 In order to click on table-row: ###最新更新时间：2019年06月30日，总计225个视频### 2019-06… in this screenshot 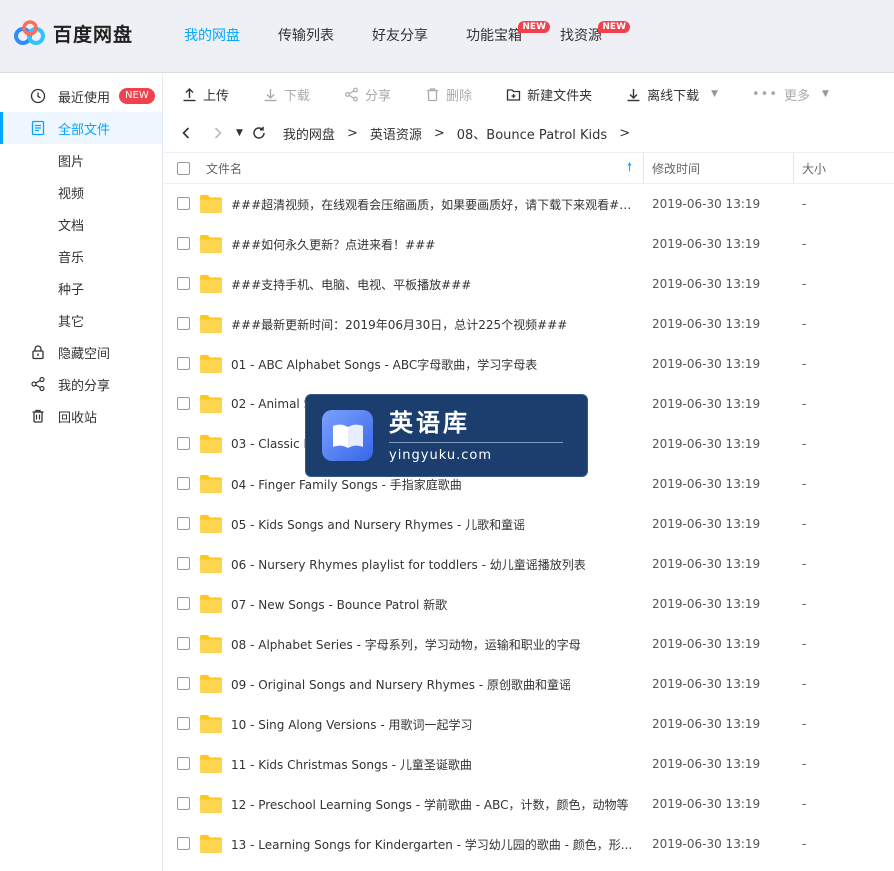, I will do `click(529, 324)`.